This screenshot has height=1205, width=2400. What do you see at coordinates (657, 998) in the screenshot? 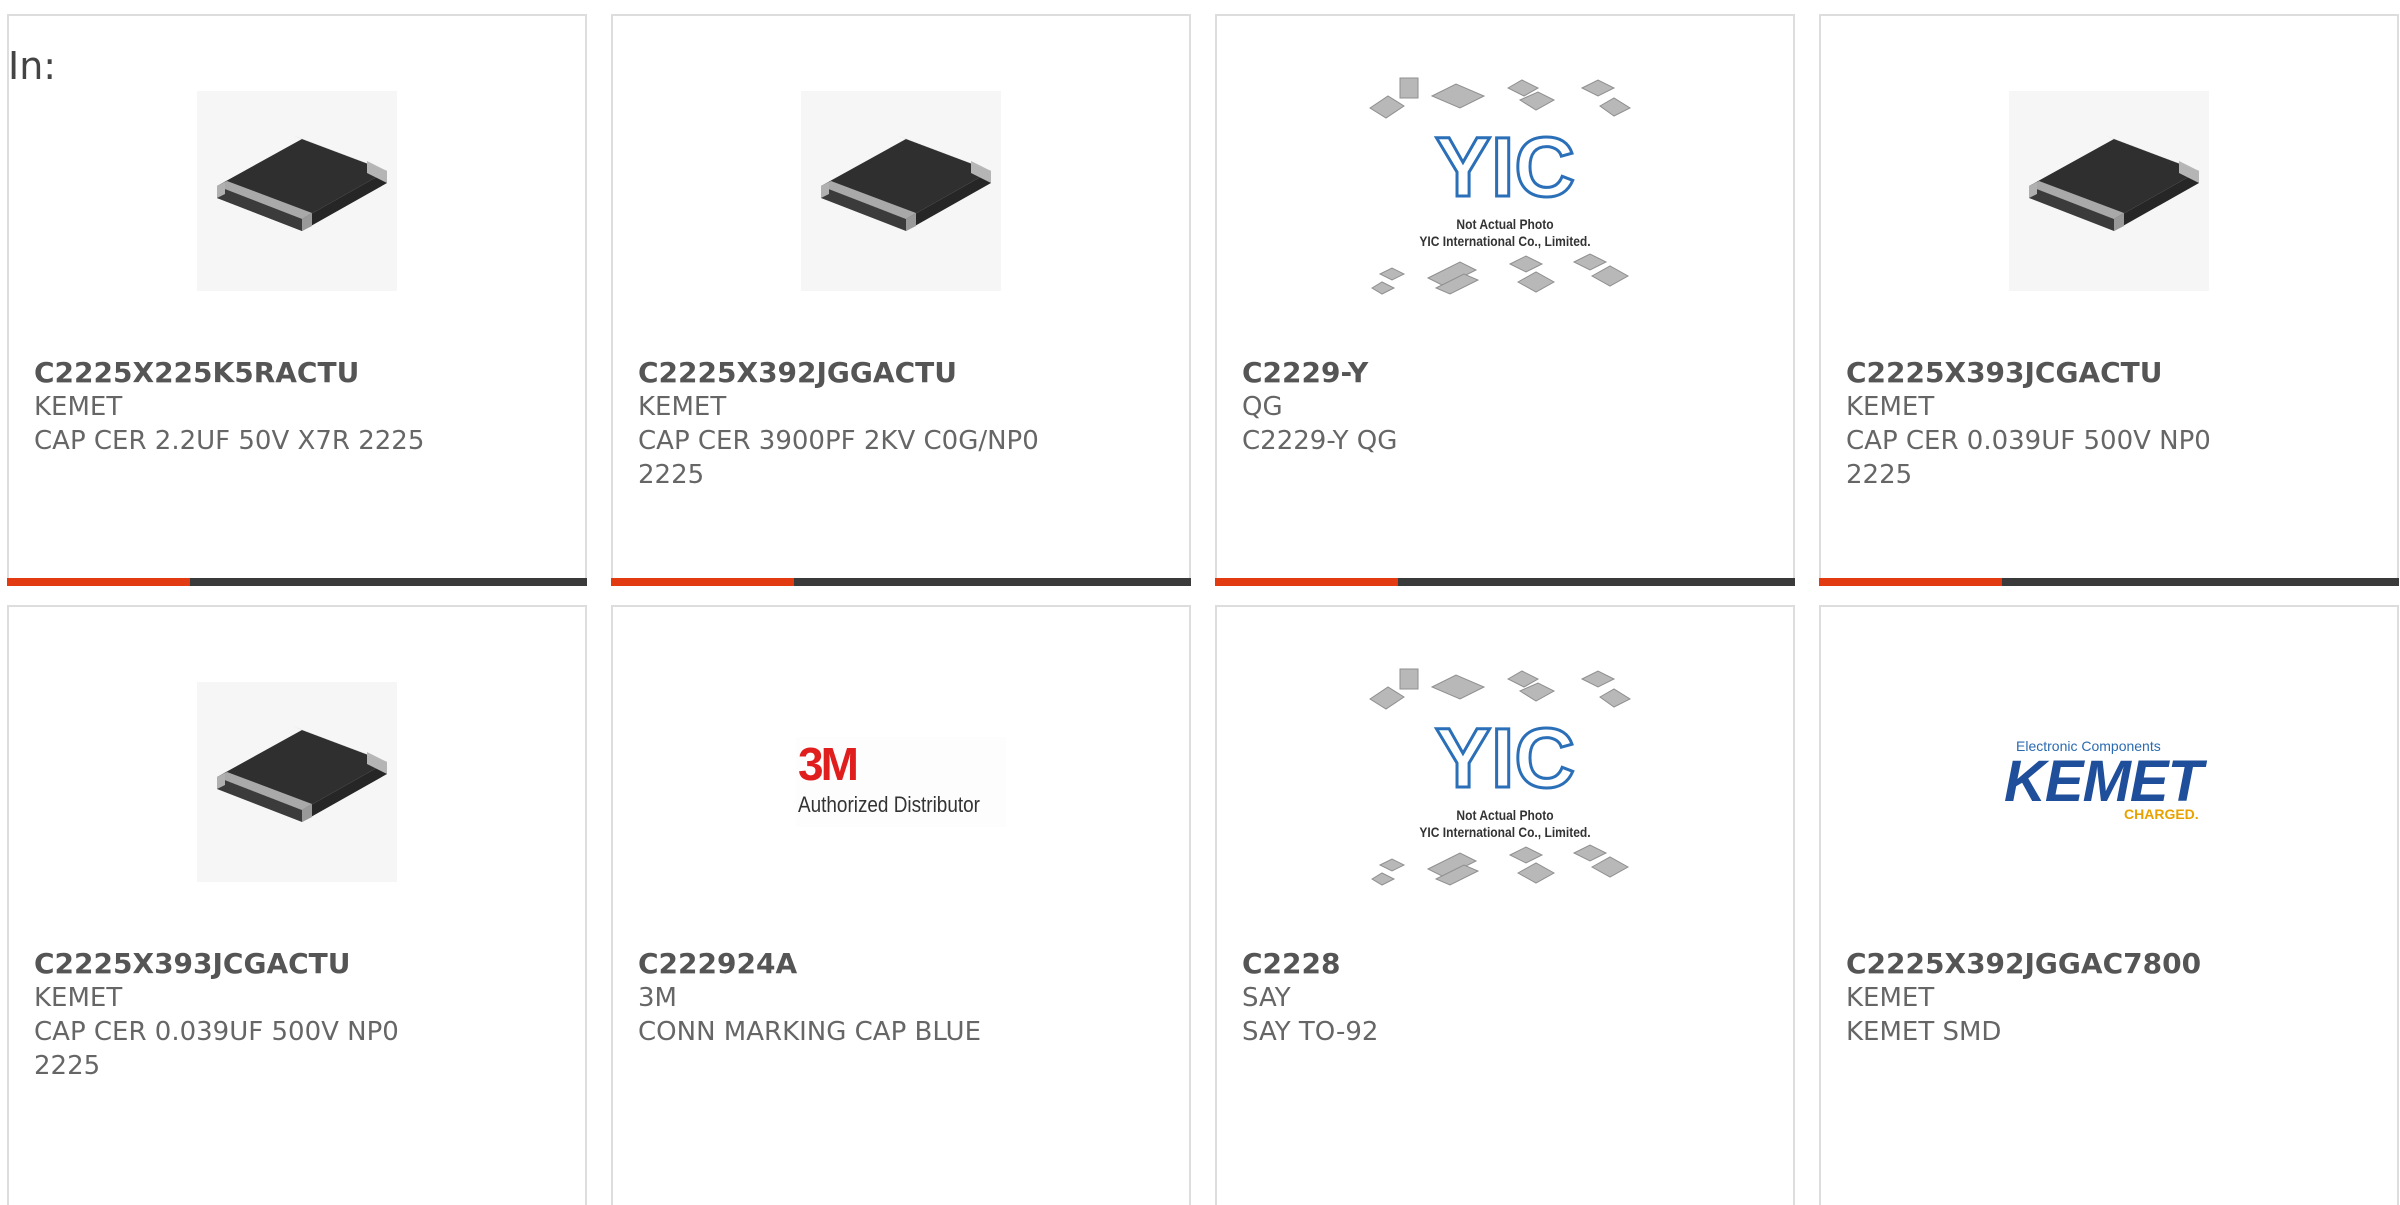
I see `manufacturer: 3M` at bounding box center [657, 998].